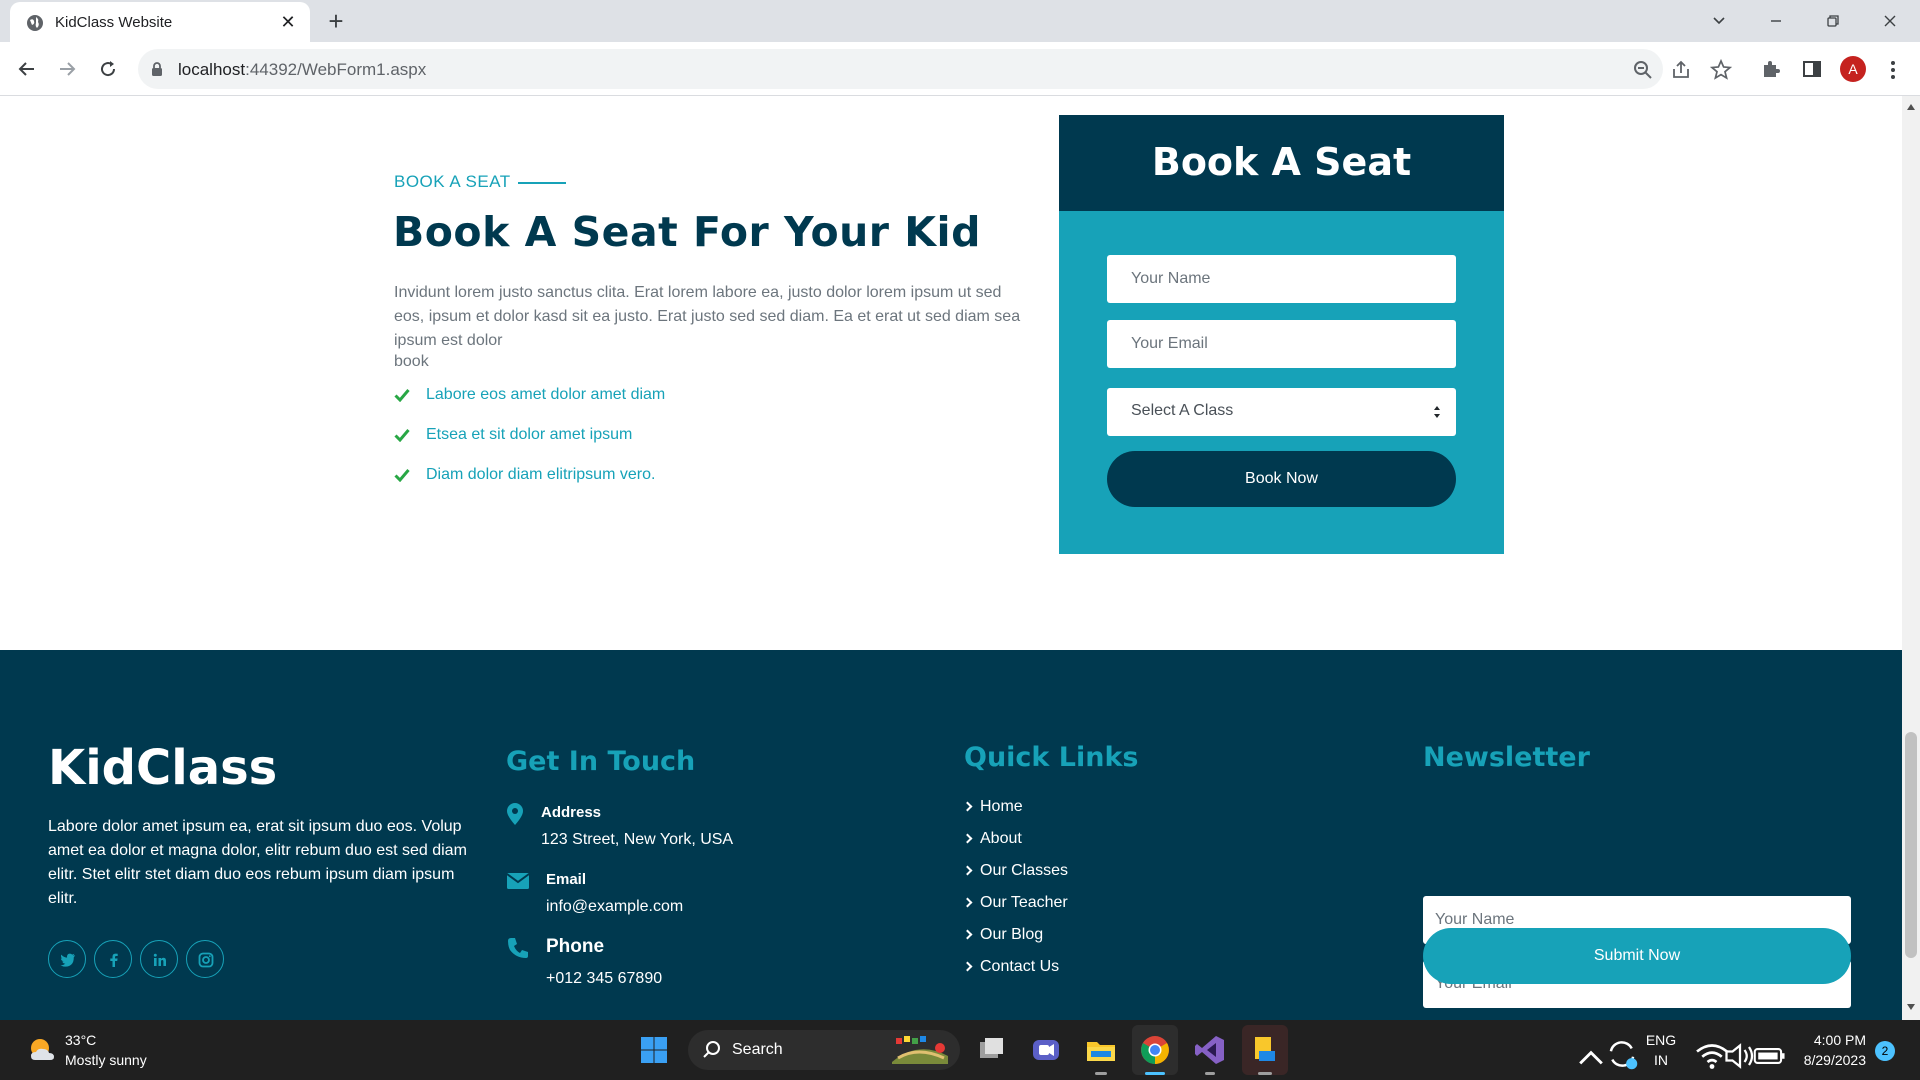 This screenshot has width=1920, height=1080. Describe the element at coordinates (515, 814) in the screenshot. I see `map-marker-icon` at that location.